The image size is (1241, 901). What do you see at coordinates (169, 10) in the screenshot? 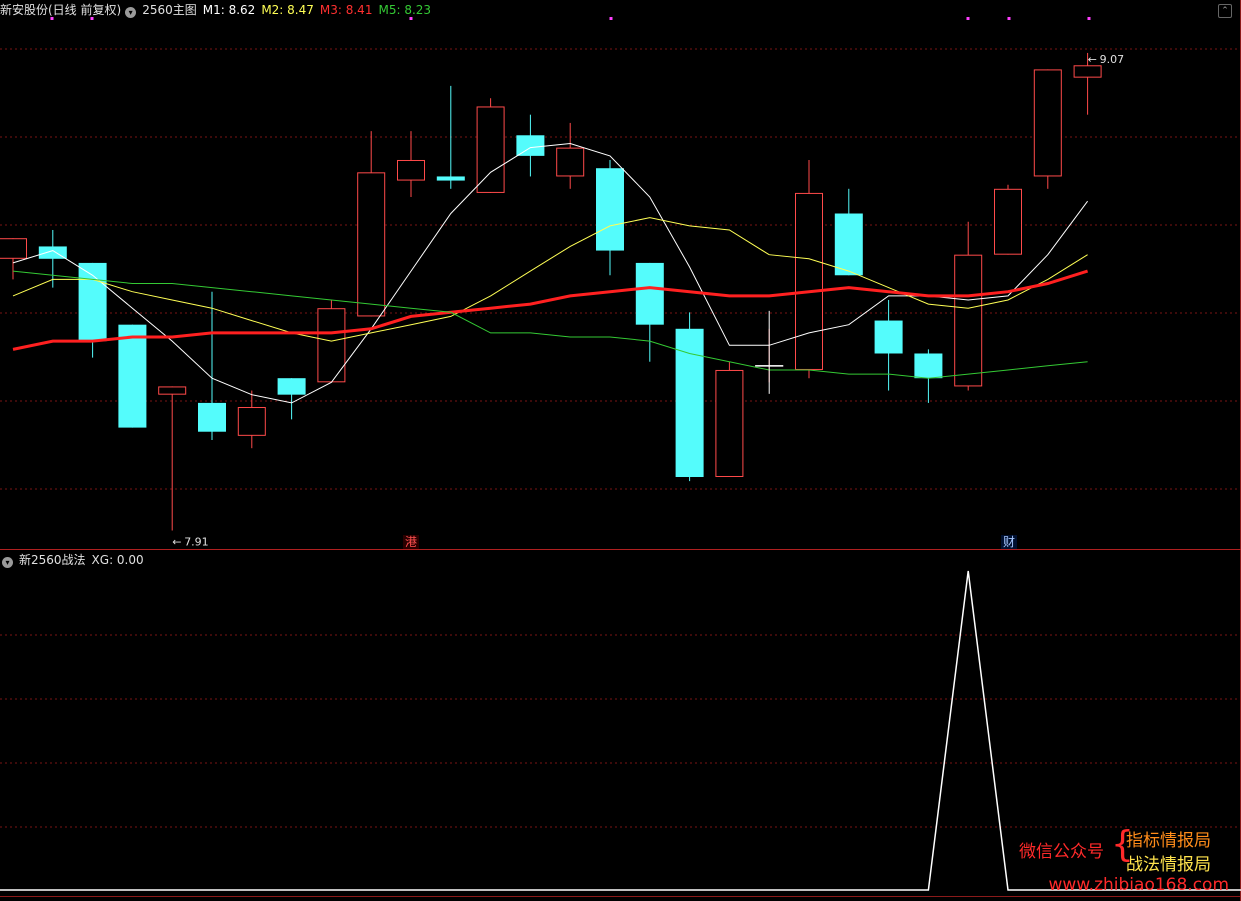
I see `indicator-name: 2560主图` at bounding box center [169, 10].